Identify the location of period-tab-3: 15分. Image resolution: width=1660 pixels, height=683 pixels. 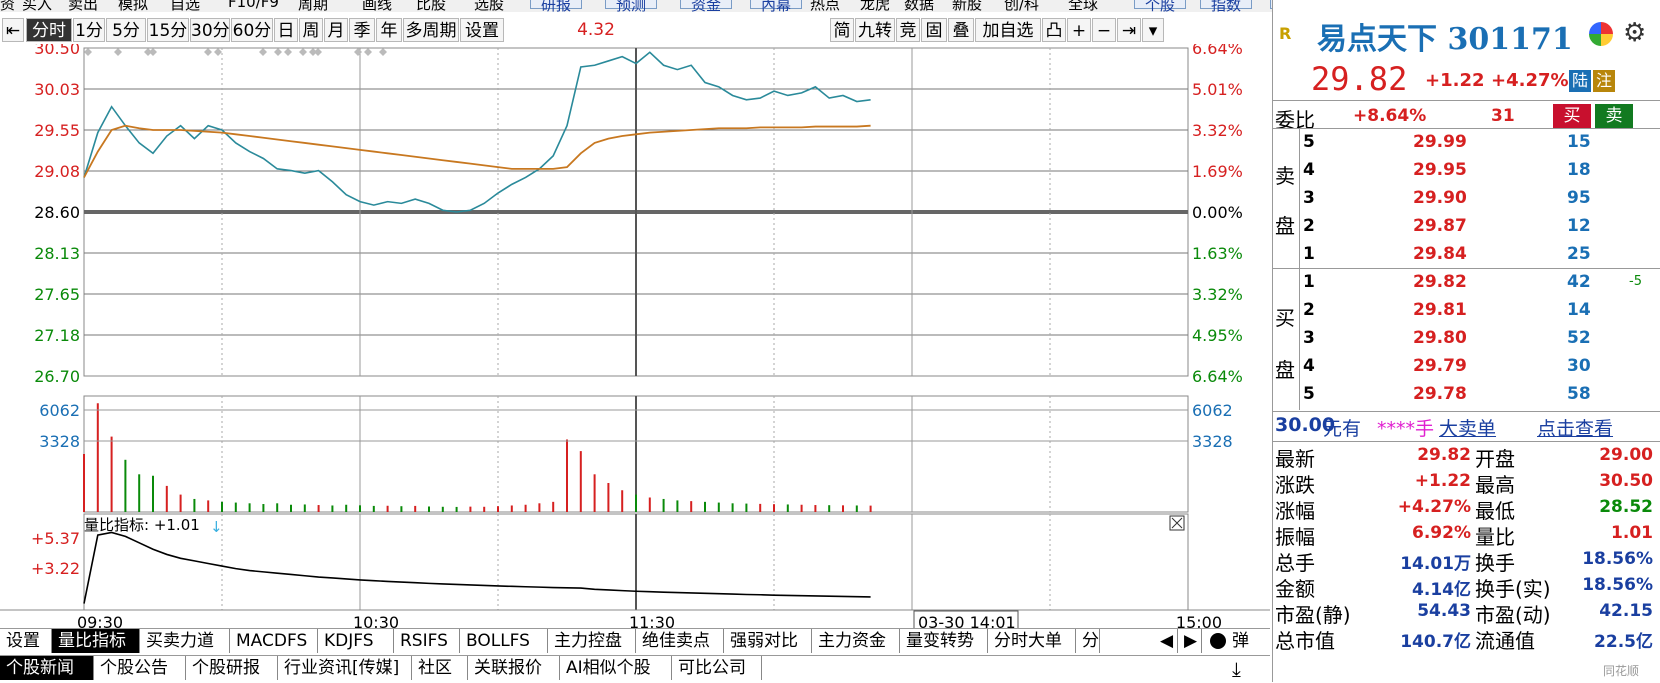
(168, 30).